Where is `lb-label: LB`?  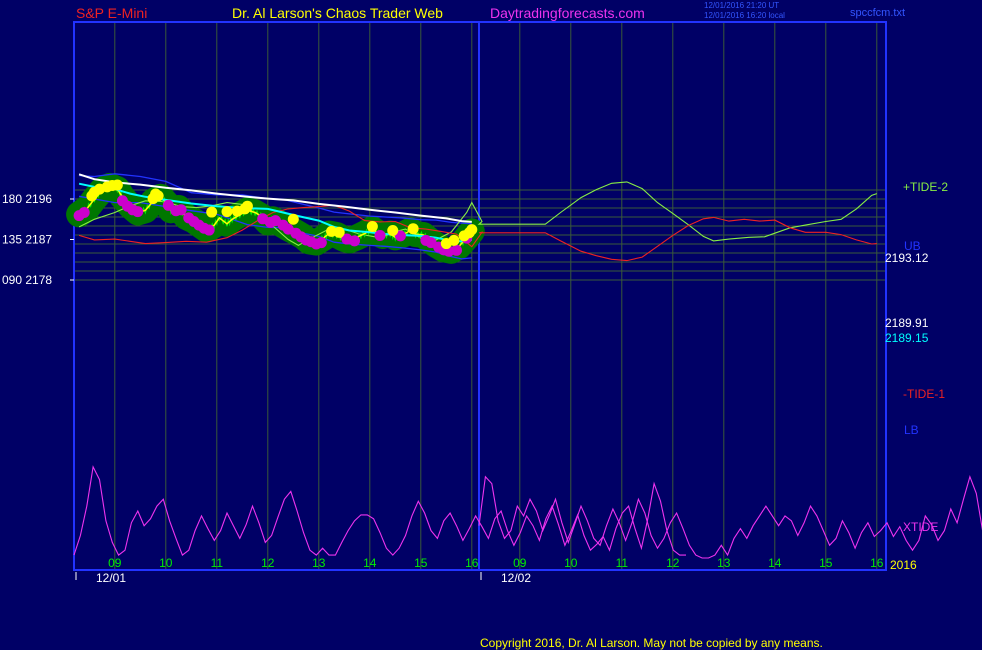 lb-label: LB is located at coordinates (911, 430).